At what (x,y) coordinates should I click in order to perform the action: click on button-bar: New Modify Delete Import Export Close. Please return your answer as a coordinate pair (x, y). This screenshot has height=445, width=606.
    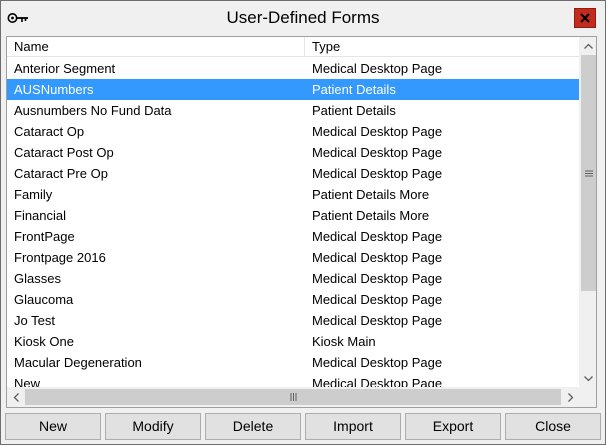
    Looking at the image, I should click on (304, 427).